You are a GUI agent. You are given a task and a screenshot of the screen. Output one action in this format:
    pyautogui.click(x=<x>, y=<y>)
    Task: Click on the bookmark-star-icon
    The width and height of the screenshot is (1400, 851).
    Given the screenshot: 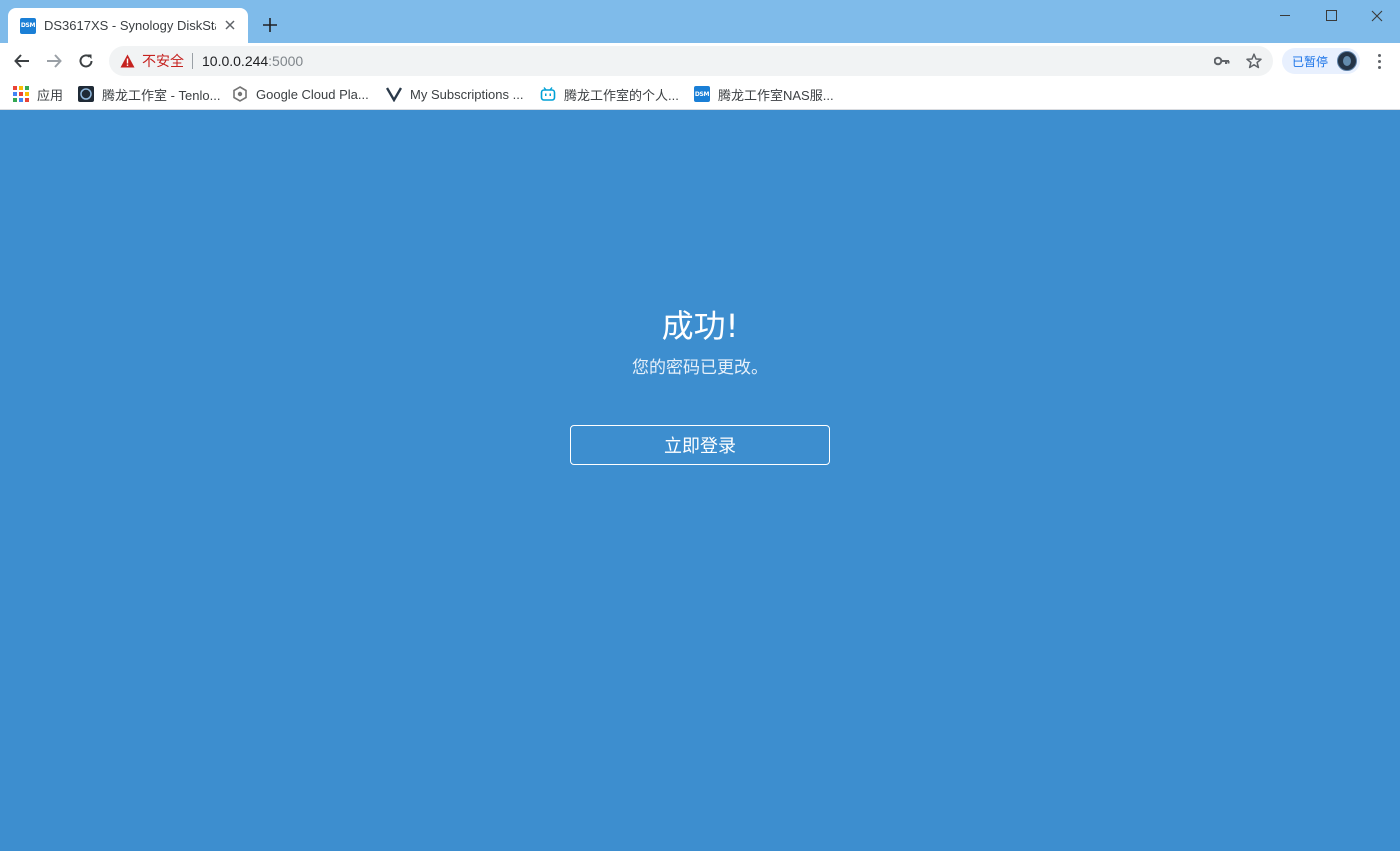 What is the action you would take?
    pyautogui.click(x=1254, y=61)
    